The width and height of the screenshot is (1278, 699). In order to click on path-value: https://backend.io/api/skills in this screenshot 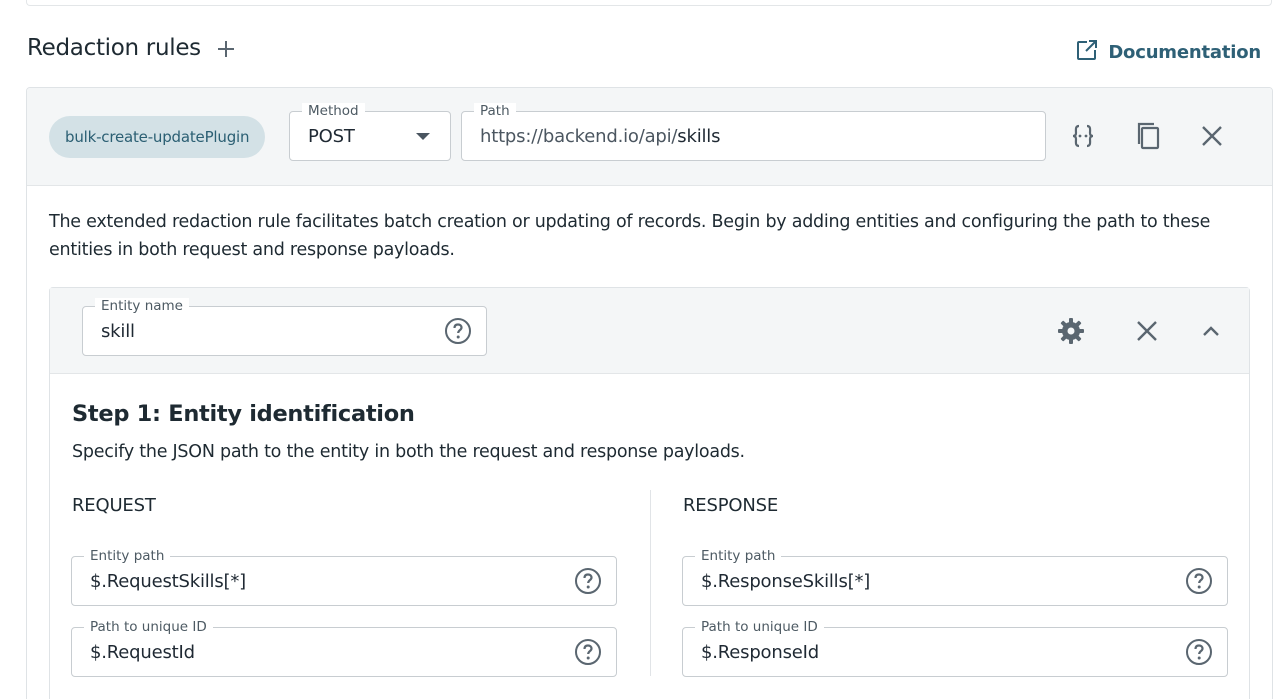, I will do `click(600, 136)`.